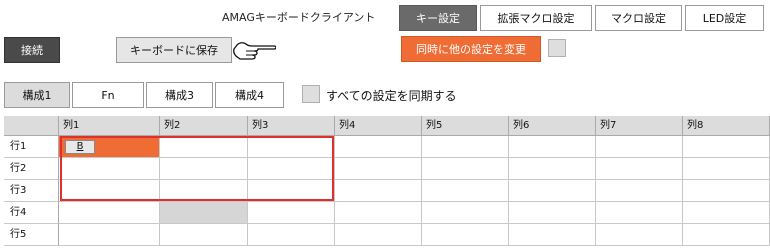 This screenshot has width=770, height=250. What do you see at coordinates (254, 51) in the screenshot?
I see `pointing-hand-icon` at bounding box center [254, 51].